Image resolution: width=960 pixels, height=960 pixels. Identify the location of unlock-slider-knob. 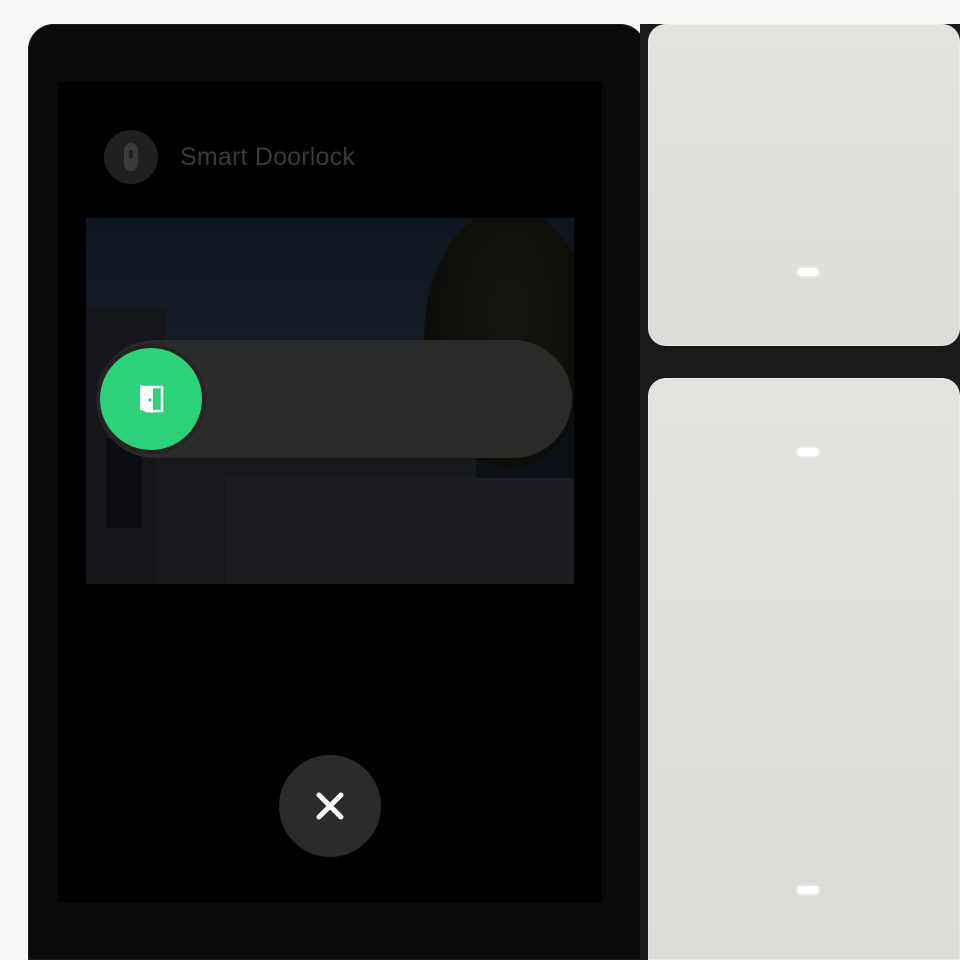
(151, 399).